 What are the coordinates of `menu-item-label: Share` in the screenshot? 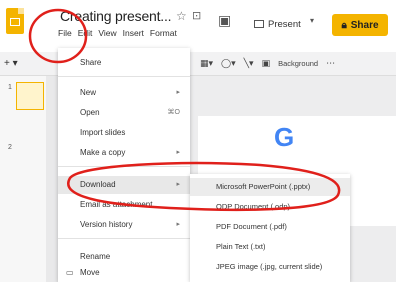 It's located at (91, 62).